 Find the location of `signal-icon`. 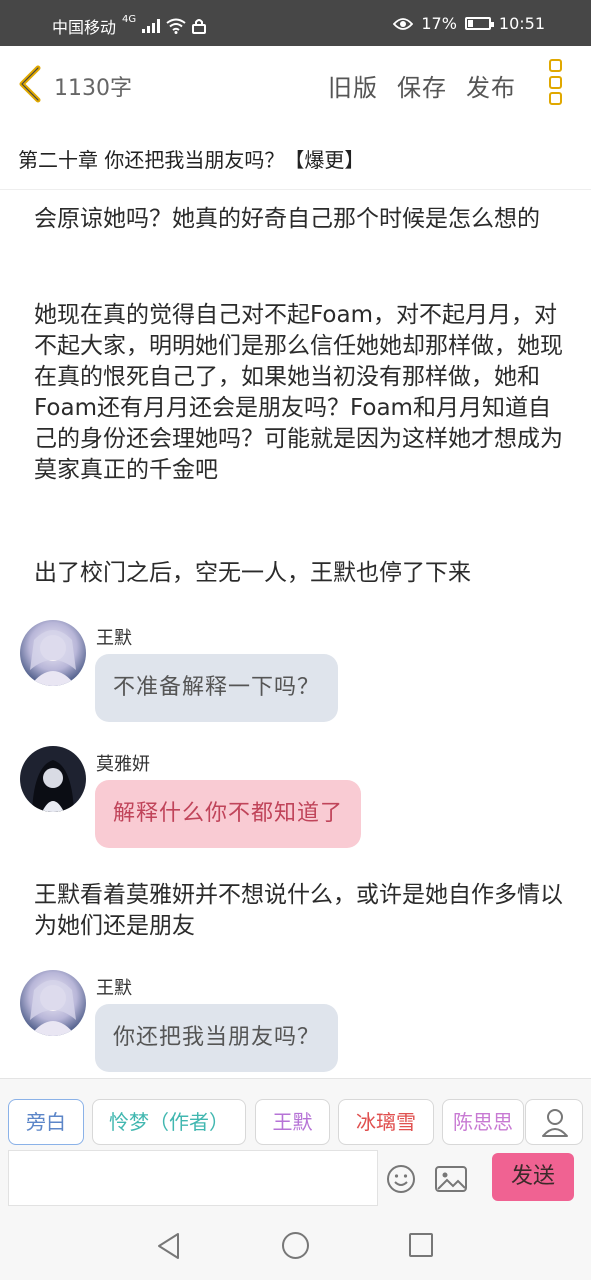

signal-icon is located at coordinates (151, 26).